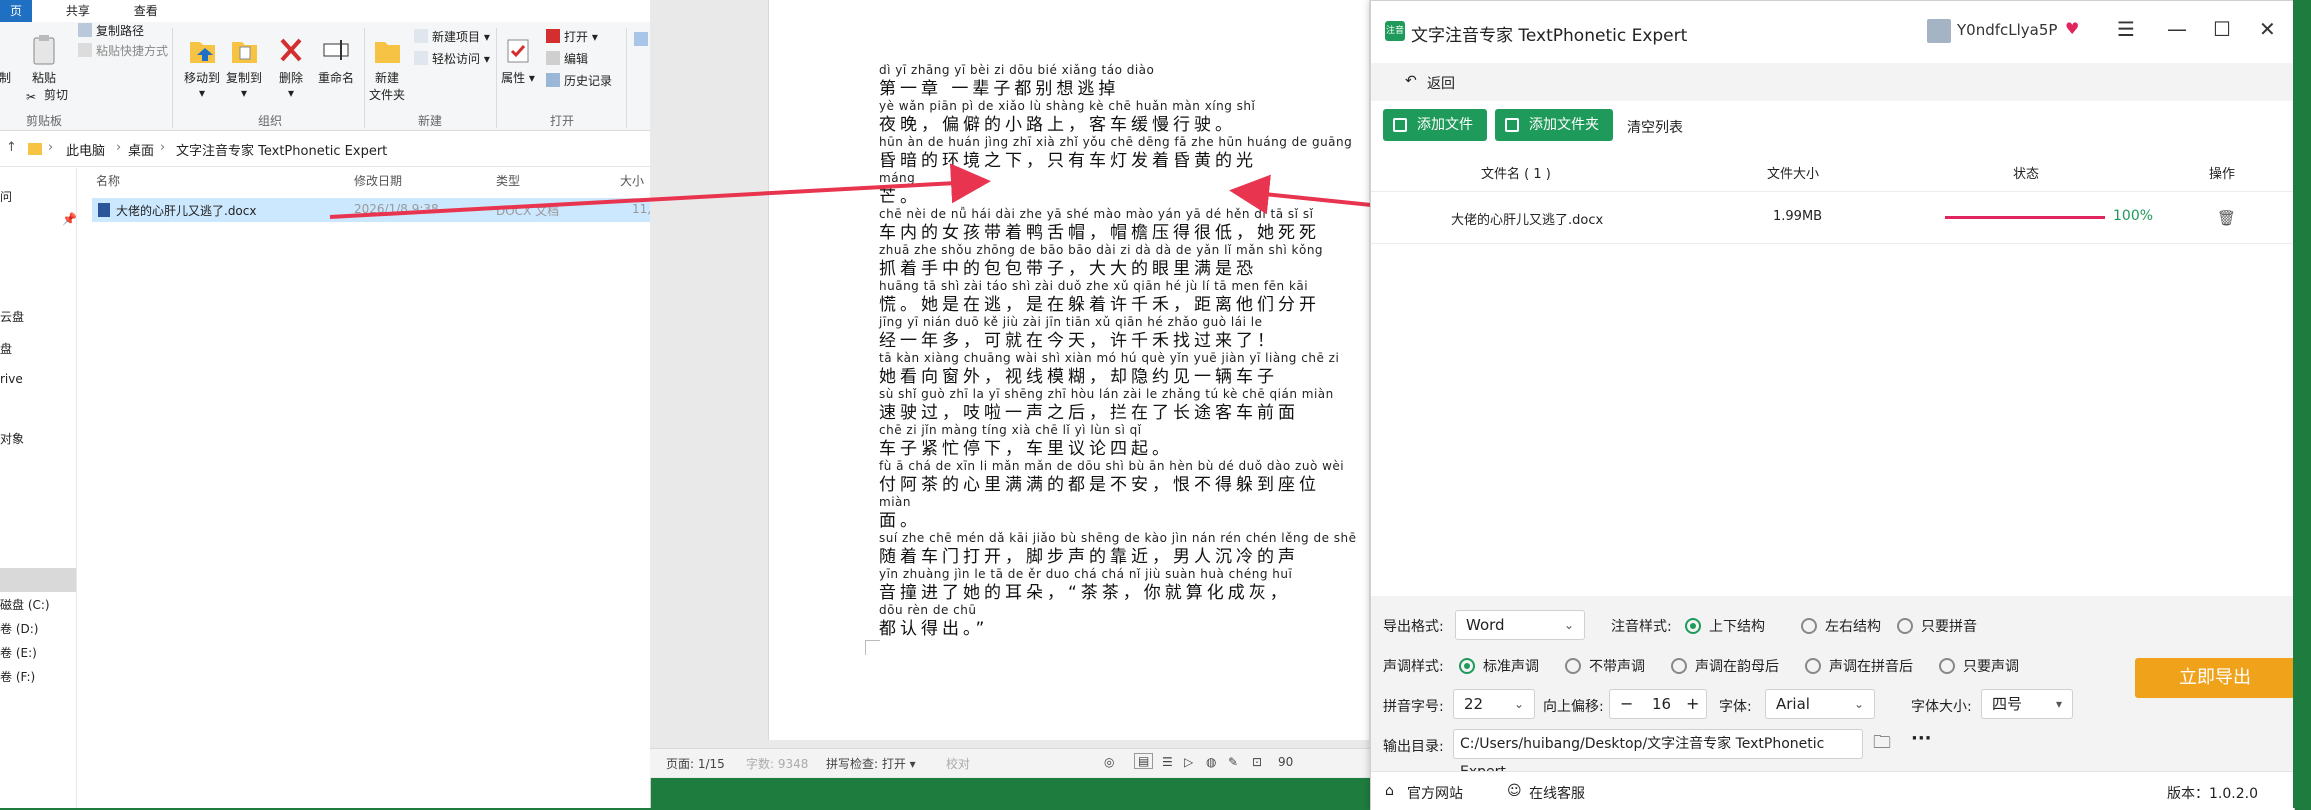 This screenshot has height=810, width=2311. What do you see at coordinates (1832, 217) in the screenshot?
I see `table-row: 大佬的心肝儿又逃了.docx 1.99MB 100% 🗑` at bounding box center [1832, 217].